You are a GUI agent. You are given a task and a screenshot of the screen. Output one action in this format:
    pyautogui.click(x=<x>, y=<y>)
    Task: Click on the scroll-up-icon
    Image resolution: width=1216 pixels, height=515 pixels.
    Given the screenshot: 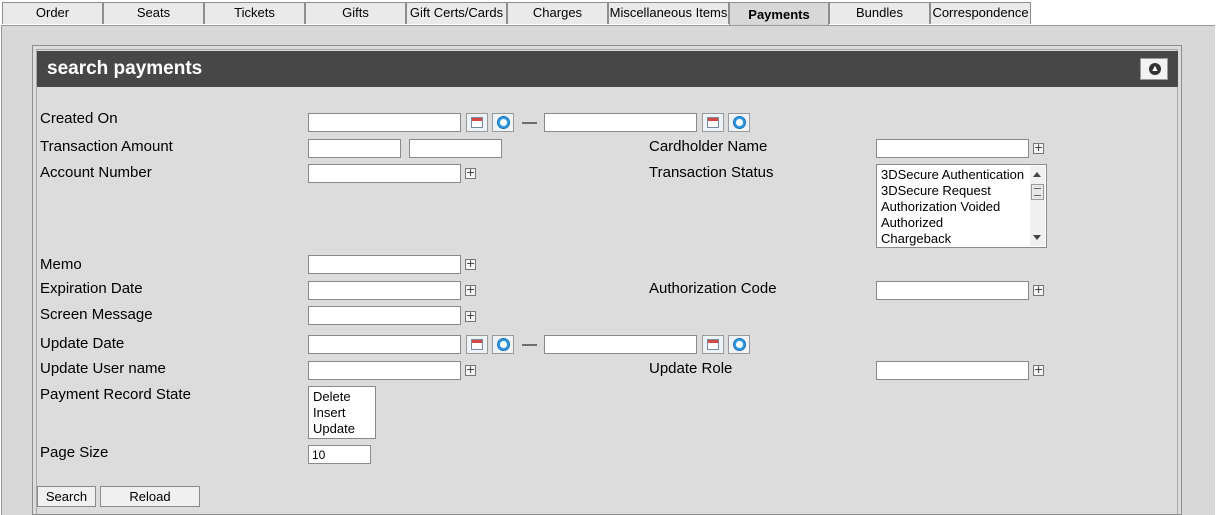 What is the action you would take?
    pyautogui.click(x=1037, y=174)
    